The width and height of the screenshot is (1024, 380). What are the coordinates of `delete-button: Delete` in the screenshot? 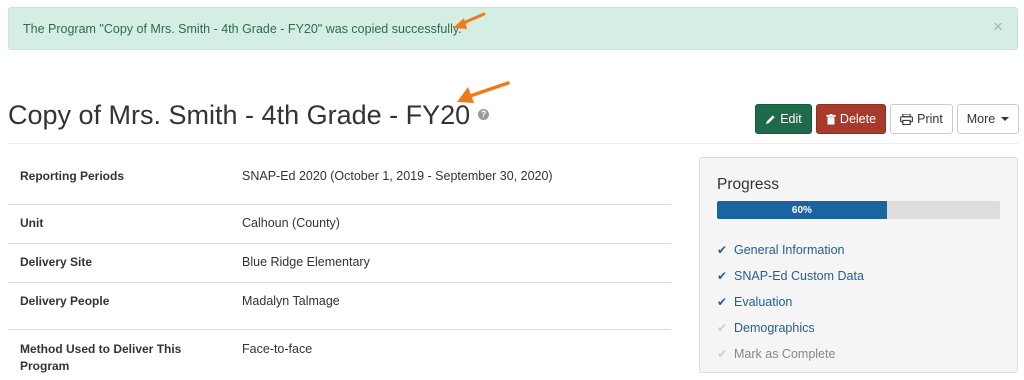 It's located at (851, 119).